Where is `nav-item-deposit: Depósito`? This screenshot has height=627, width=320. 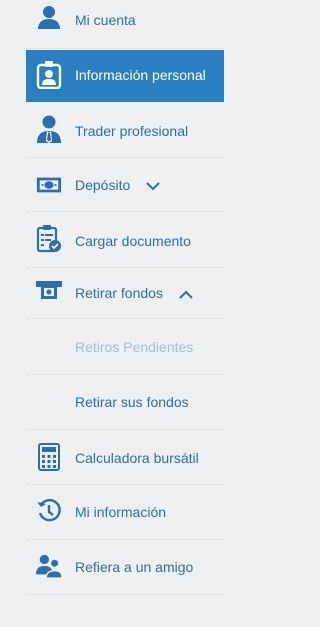 nav-item-deposit: Depósito is located at coordinates (125, 185).